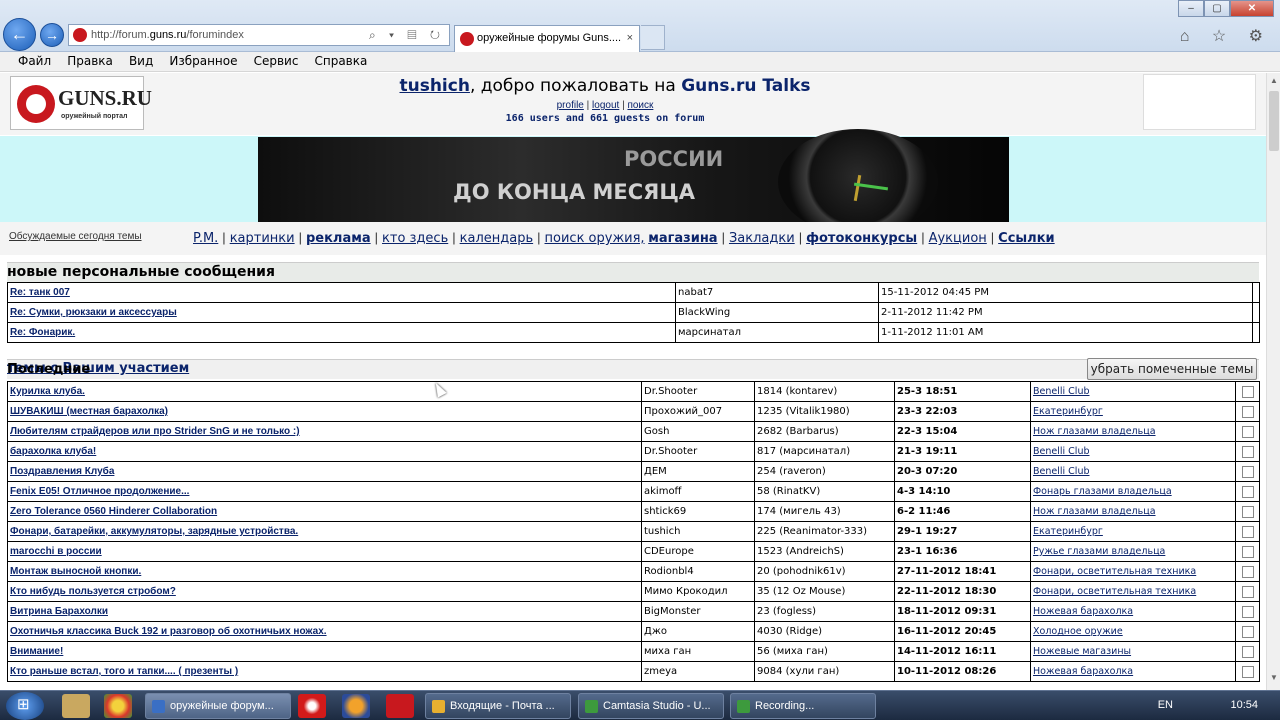  I want to click on nav-link: картинки, so click(262, 238).